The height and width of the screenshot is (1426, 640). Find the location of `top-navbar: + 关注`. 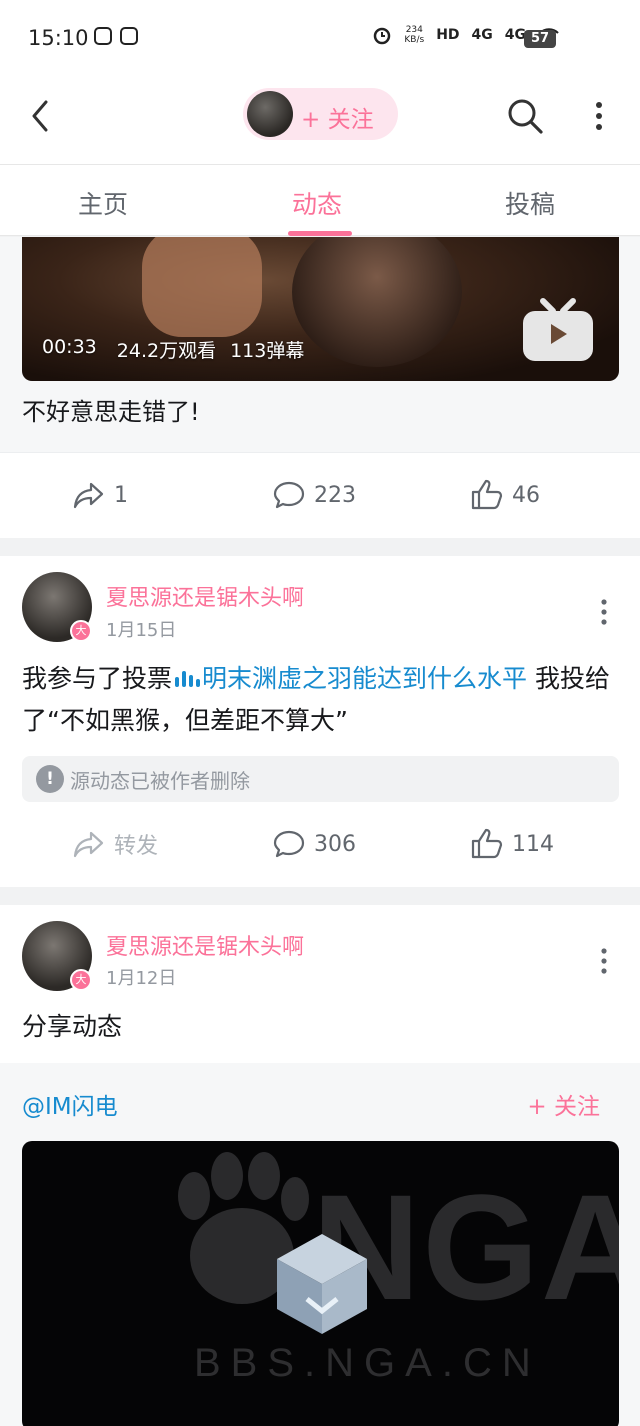

top-navbar: + 关注 is located at coordinates (320, 121).